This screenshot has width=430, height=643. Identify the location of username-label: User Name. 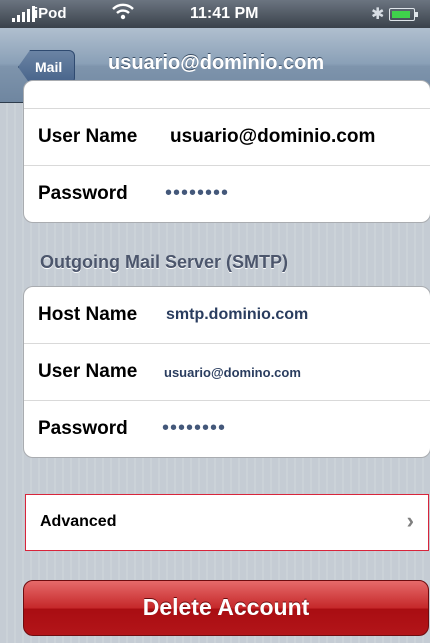
(88, 136).